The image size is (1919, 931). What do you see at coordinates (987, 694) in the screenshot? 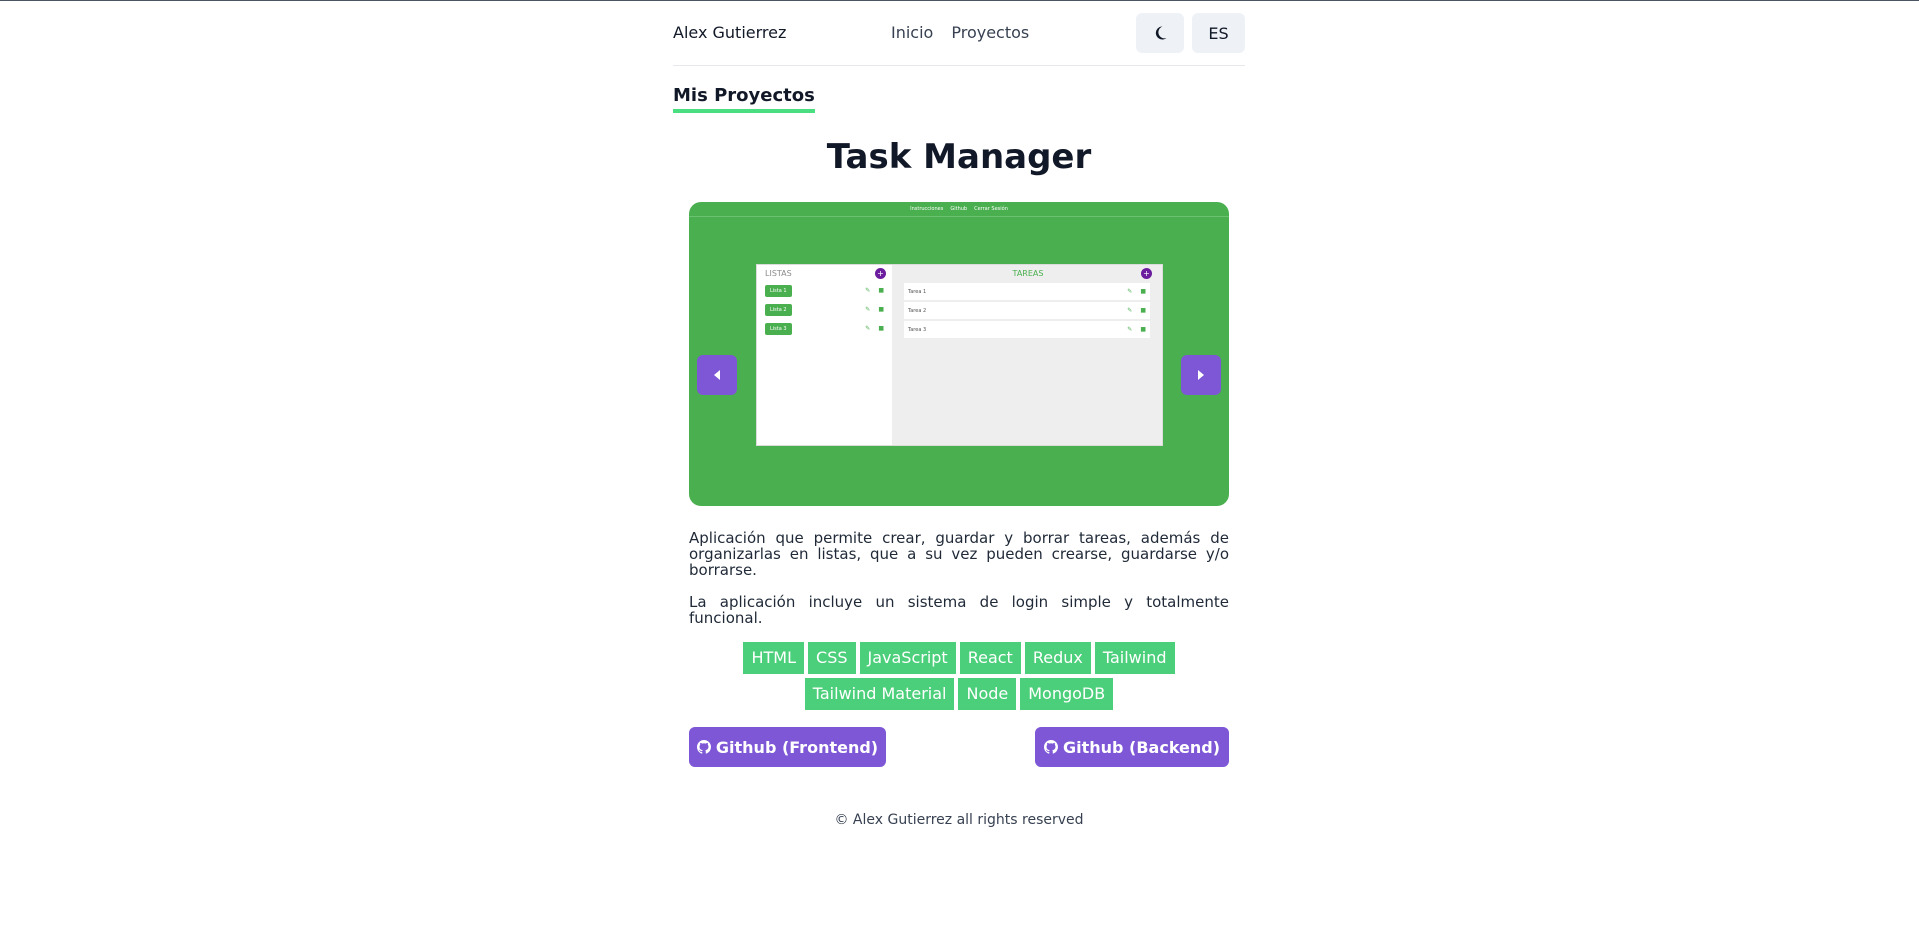
I see `tech-tag: Node` at bounding box center [987, 694].